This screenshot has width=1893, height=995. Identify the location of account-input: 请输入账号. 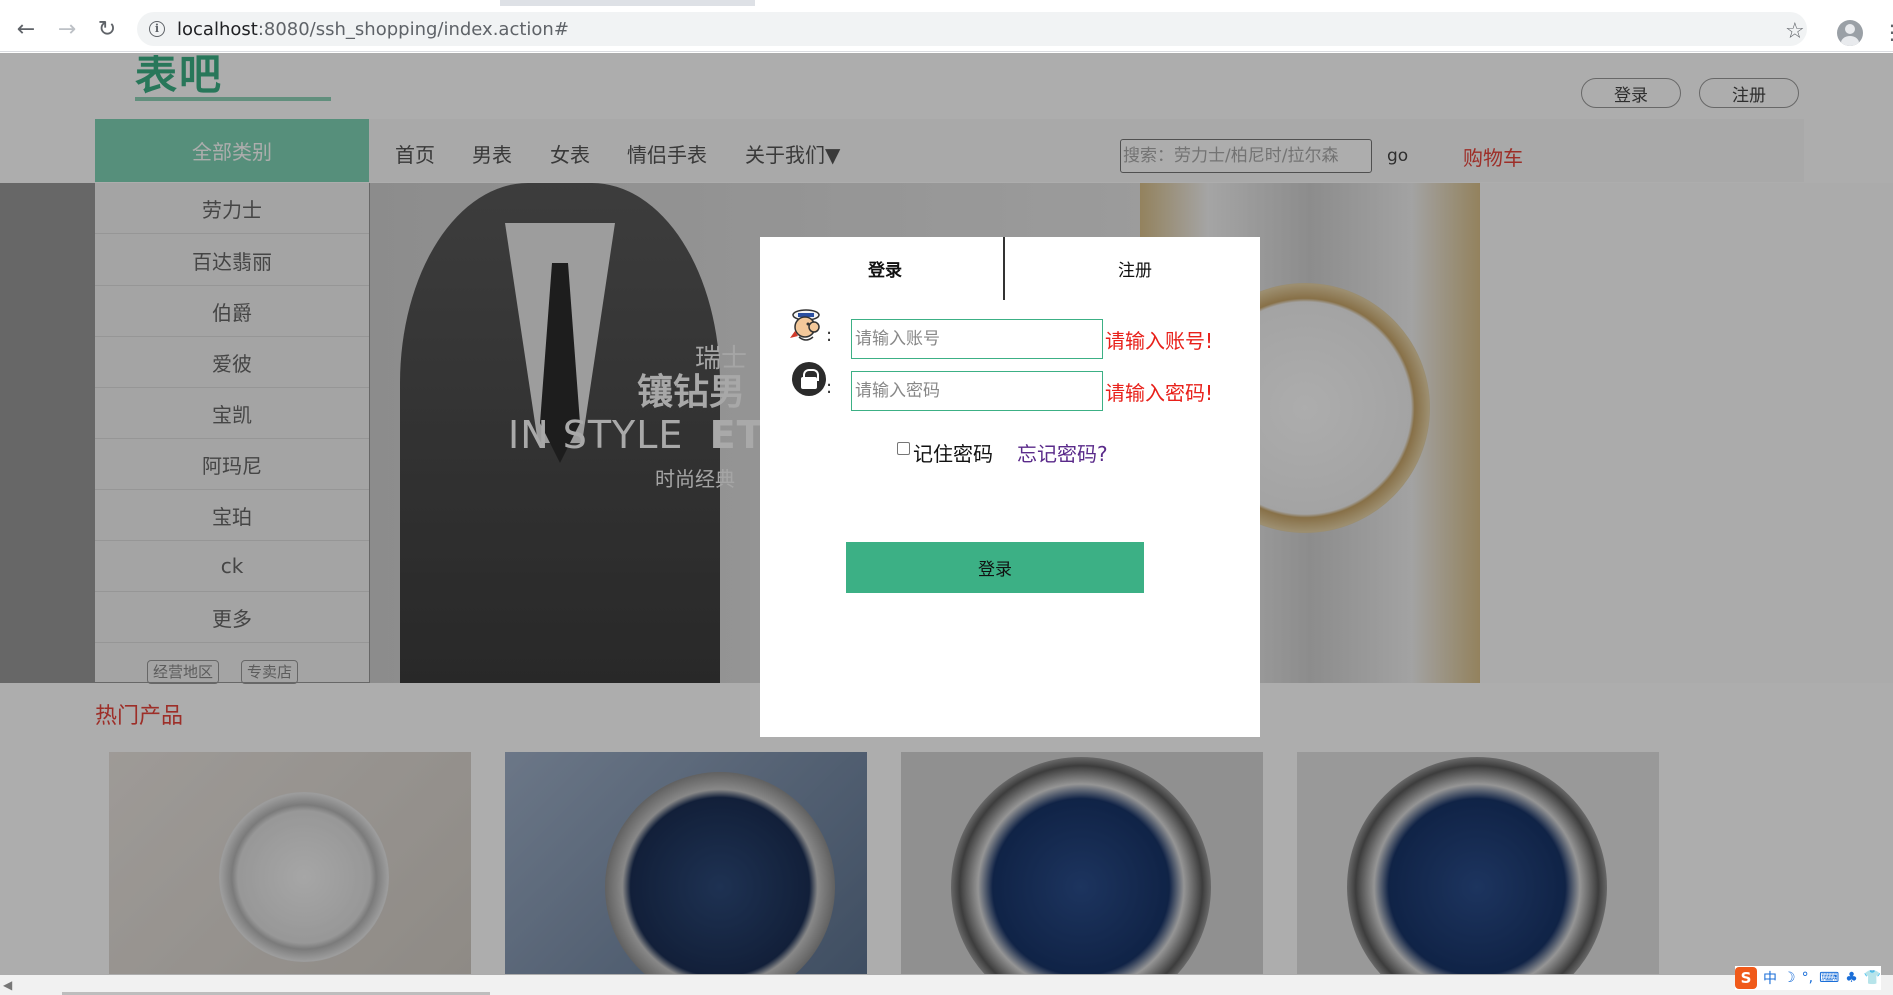
(977, 339).